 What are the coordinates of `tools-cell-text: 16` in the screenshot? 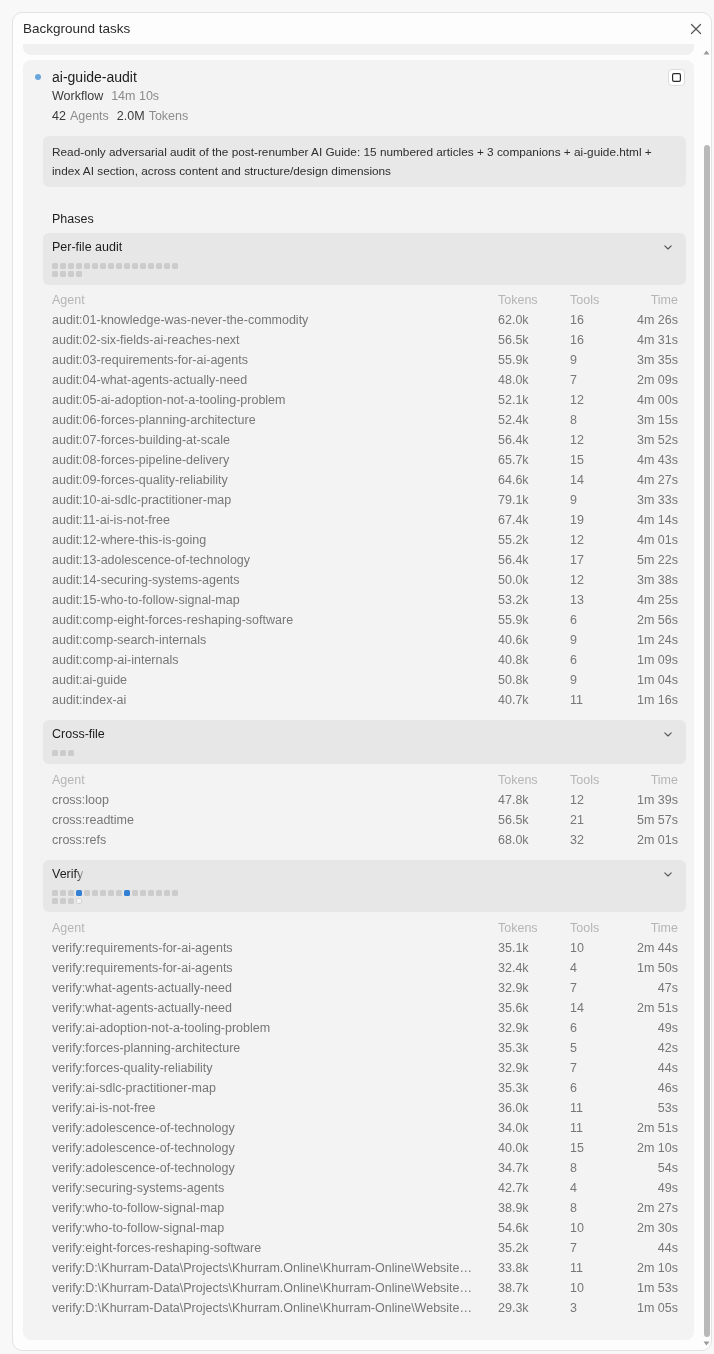 It's located at (577, 340).